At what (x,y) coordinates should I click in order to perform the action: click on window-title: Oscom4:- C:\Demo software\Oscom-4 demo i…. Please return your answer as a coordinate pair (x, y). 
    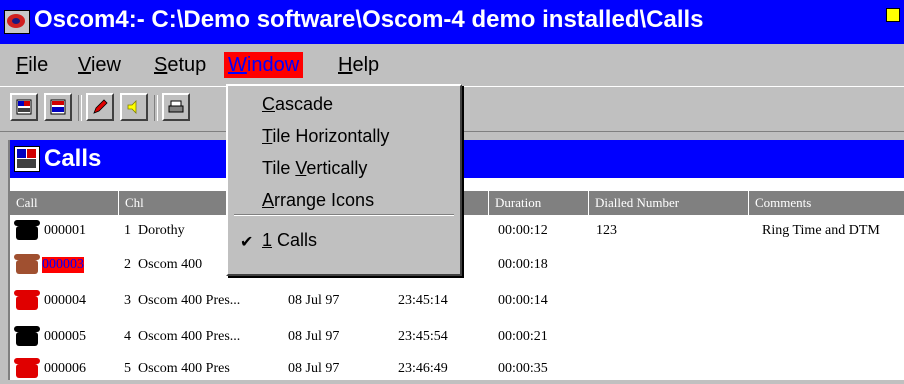
    Looking at the image, I should click on (369, 19).